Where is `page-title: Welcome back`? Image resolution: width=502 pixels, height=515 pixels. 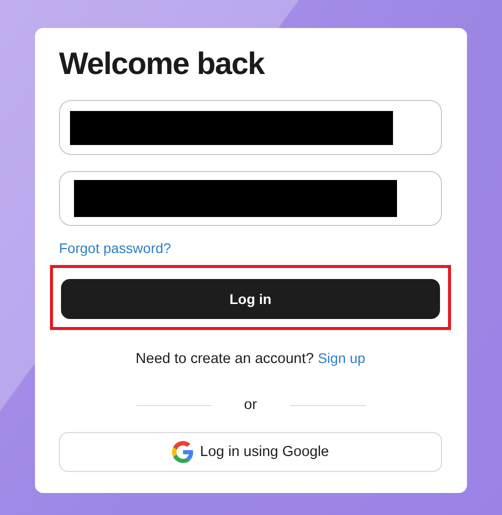
page-title: Welcome back is located at coordinates (162, 64).